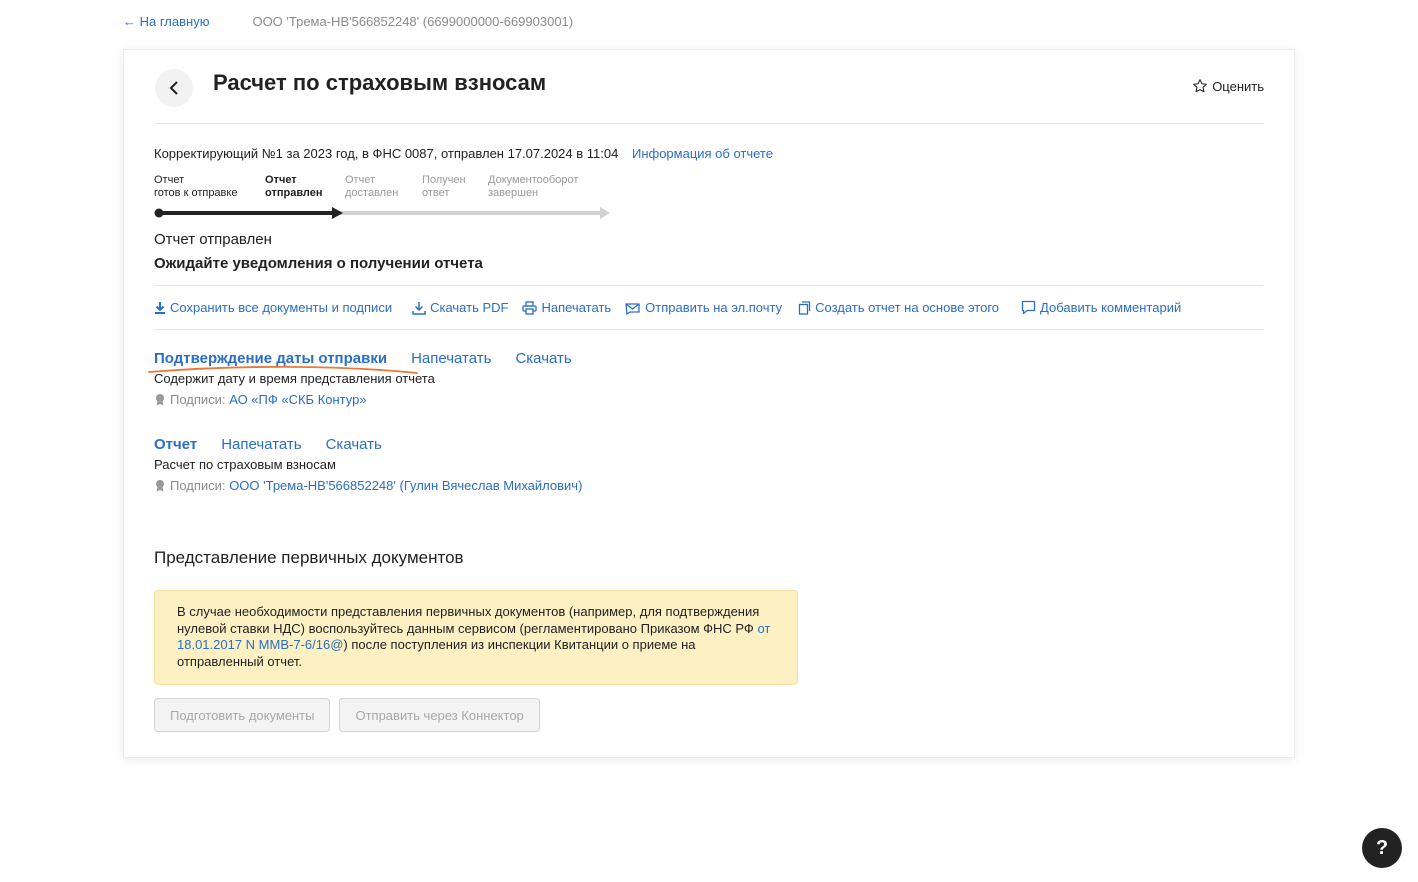 The height and width of the screenshot is (882, 1418). I want to click on send-email-button: Отправить на эл.почту, so click(703, 307).